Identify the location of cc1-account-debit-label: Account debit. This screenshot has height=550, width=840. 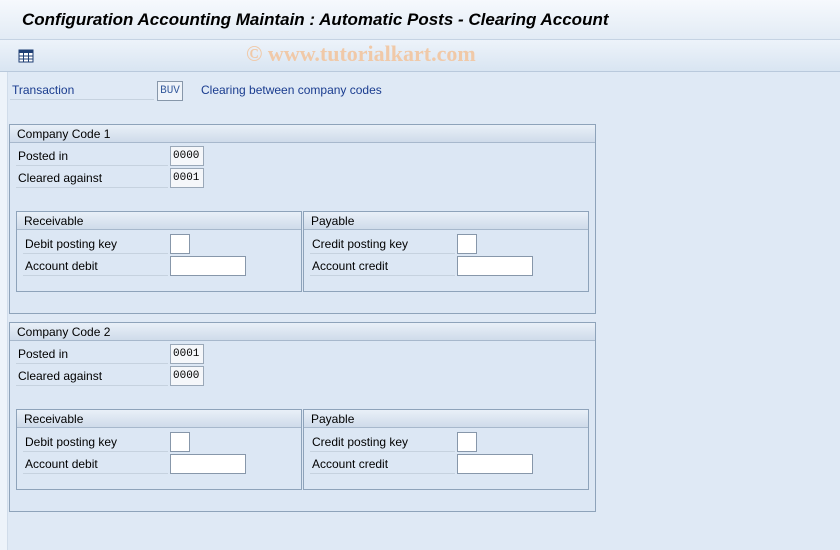
(61, 266).